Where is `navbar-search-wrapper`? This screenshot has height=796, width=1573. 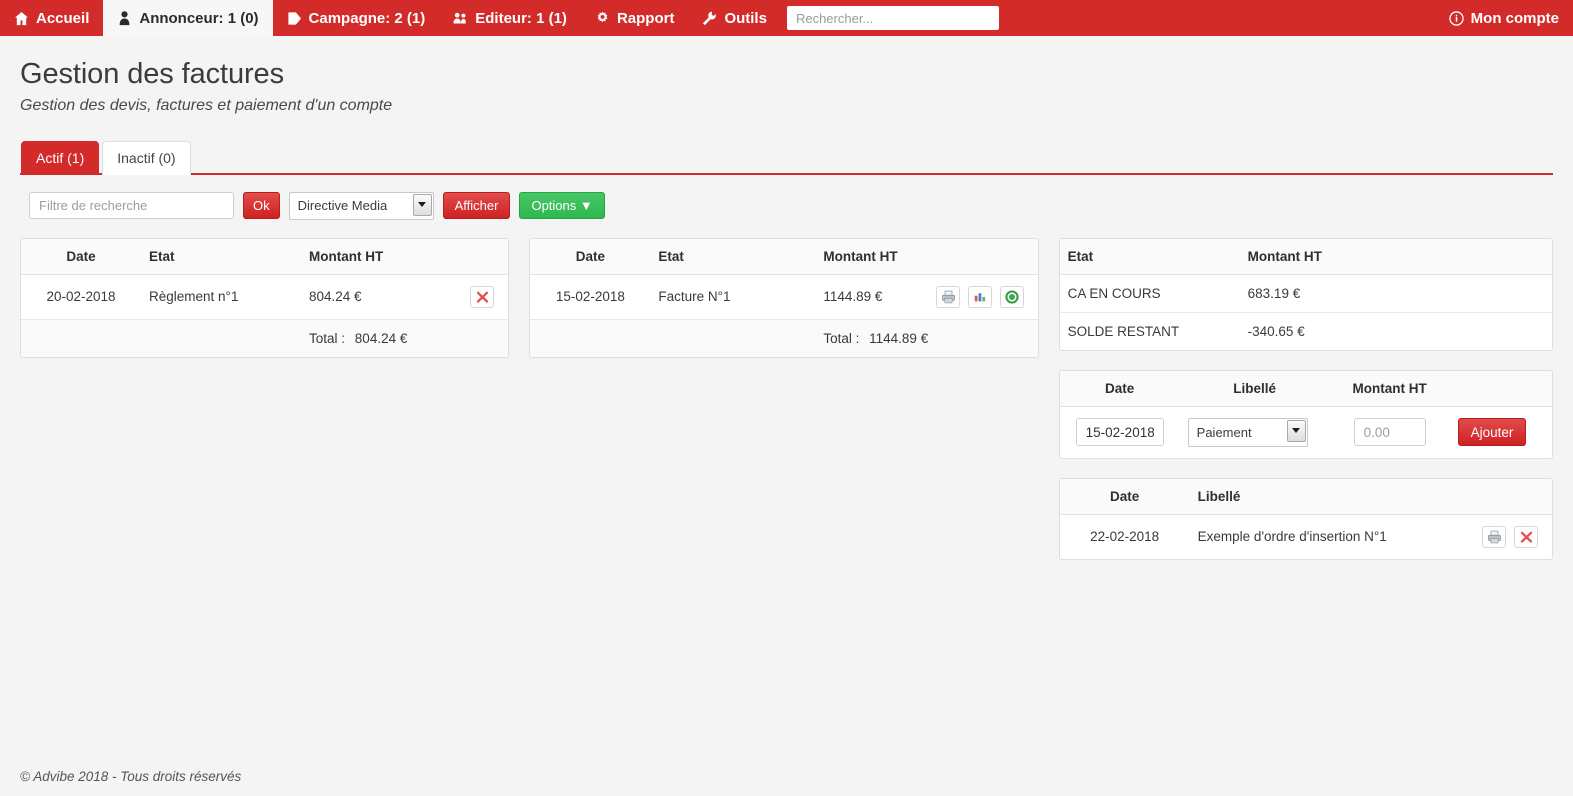 navbar-search-wrapper is located at coordinates (894, 18).